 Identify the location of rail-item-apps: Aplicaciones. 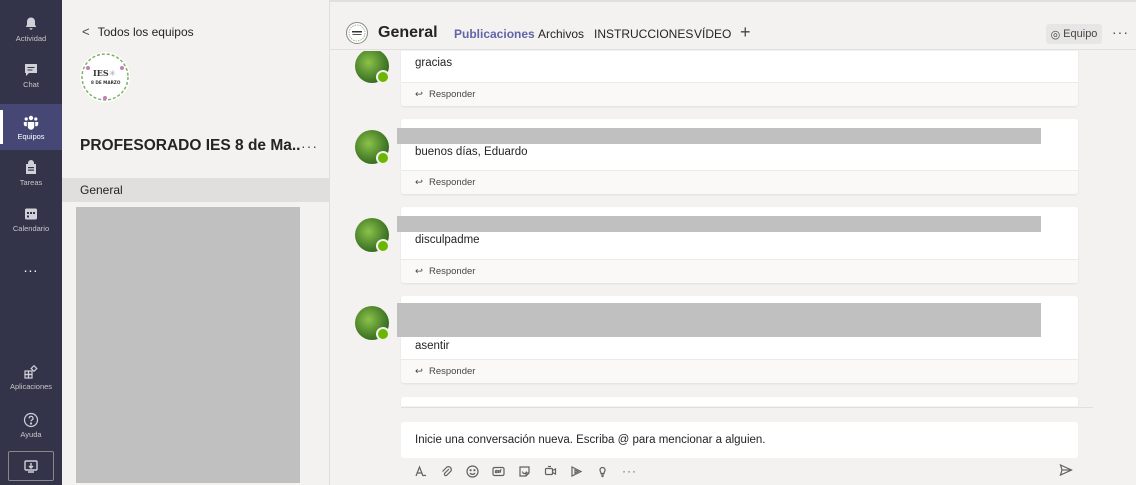
(31, 377).